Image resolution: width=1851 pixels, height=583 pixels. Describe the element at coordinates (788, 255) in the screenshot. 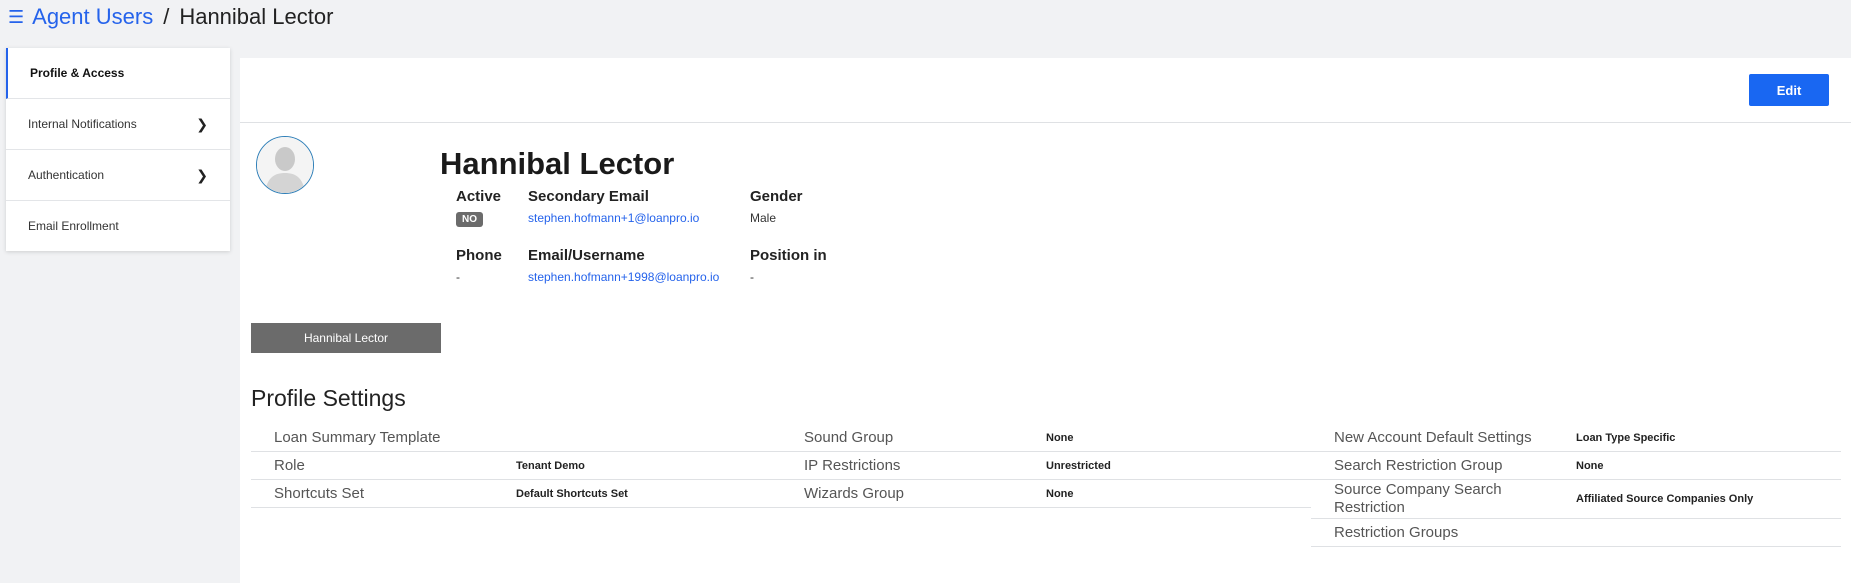

I see `position-label: Position in` at that location.